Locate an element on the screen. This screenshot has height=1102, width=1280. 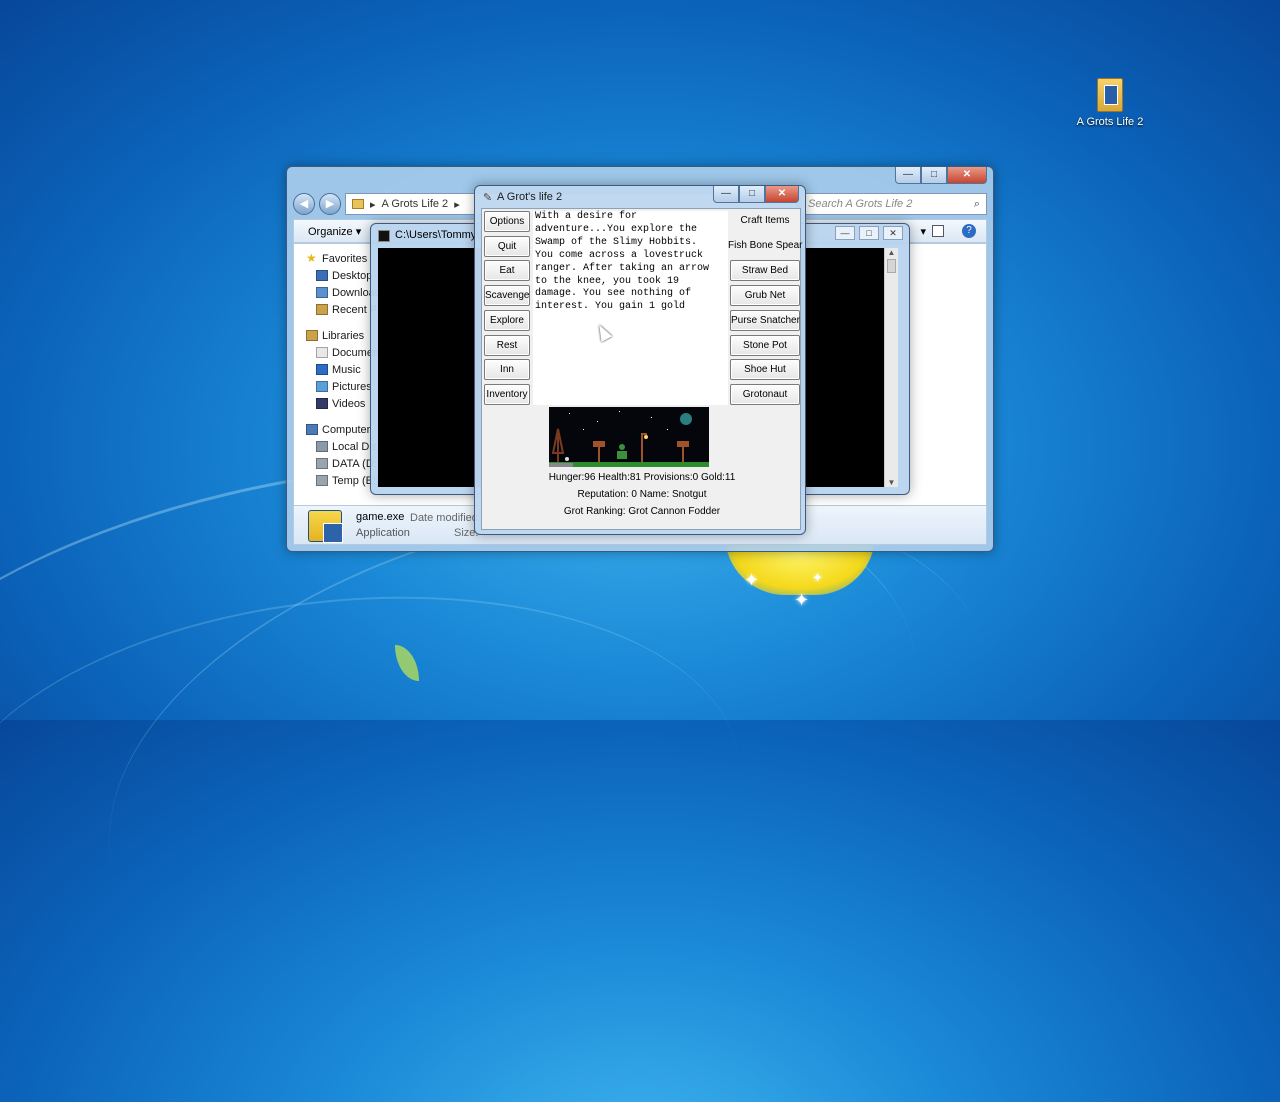
organize-button: Organize ▾ is located at coordinates (334, 231).